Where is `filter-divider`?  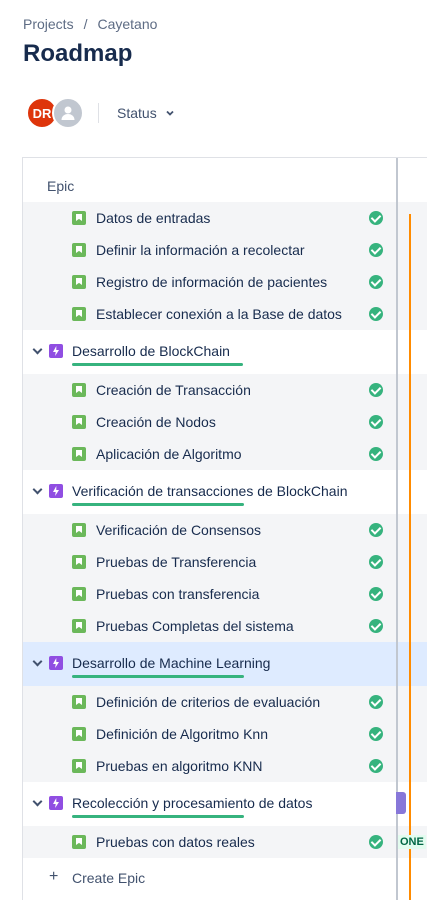
filter-divider is located at coordinates (98, 113).